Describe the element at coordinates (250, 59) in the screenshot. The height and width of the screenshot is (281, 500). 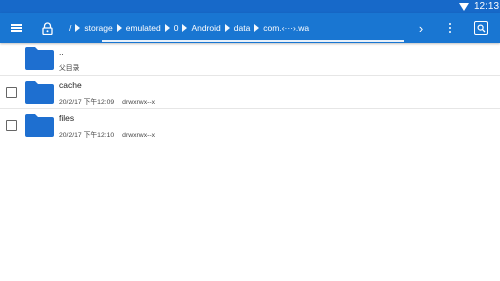
I see `list-item-parent: .. 父目录` at that location.